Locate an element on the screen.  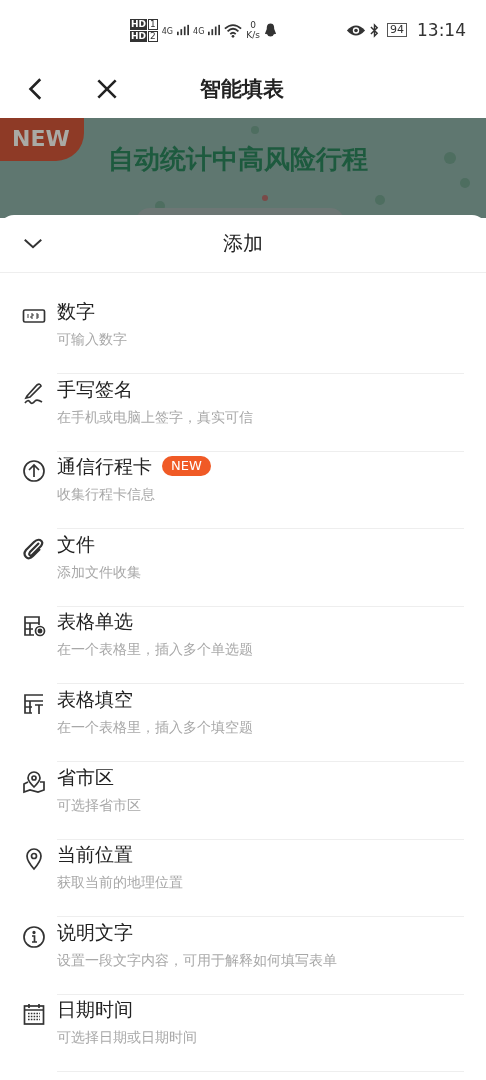
collapse-chevron-icon is located at coordinates (33, 243).